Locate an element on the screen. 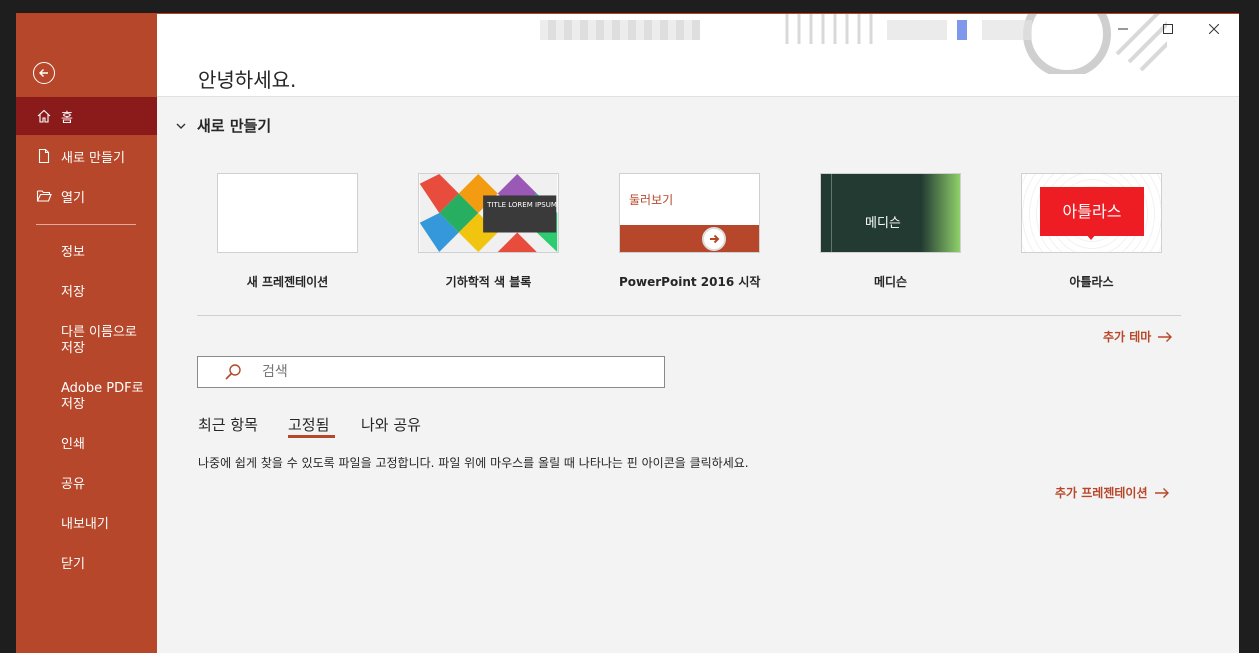 This screenshot has width=1259, height=653. more-themes-link: 추가 테마 is located at coordinates (1138, 336).